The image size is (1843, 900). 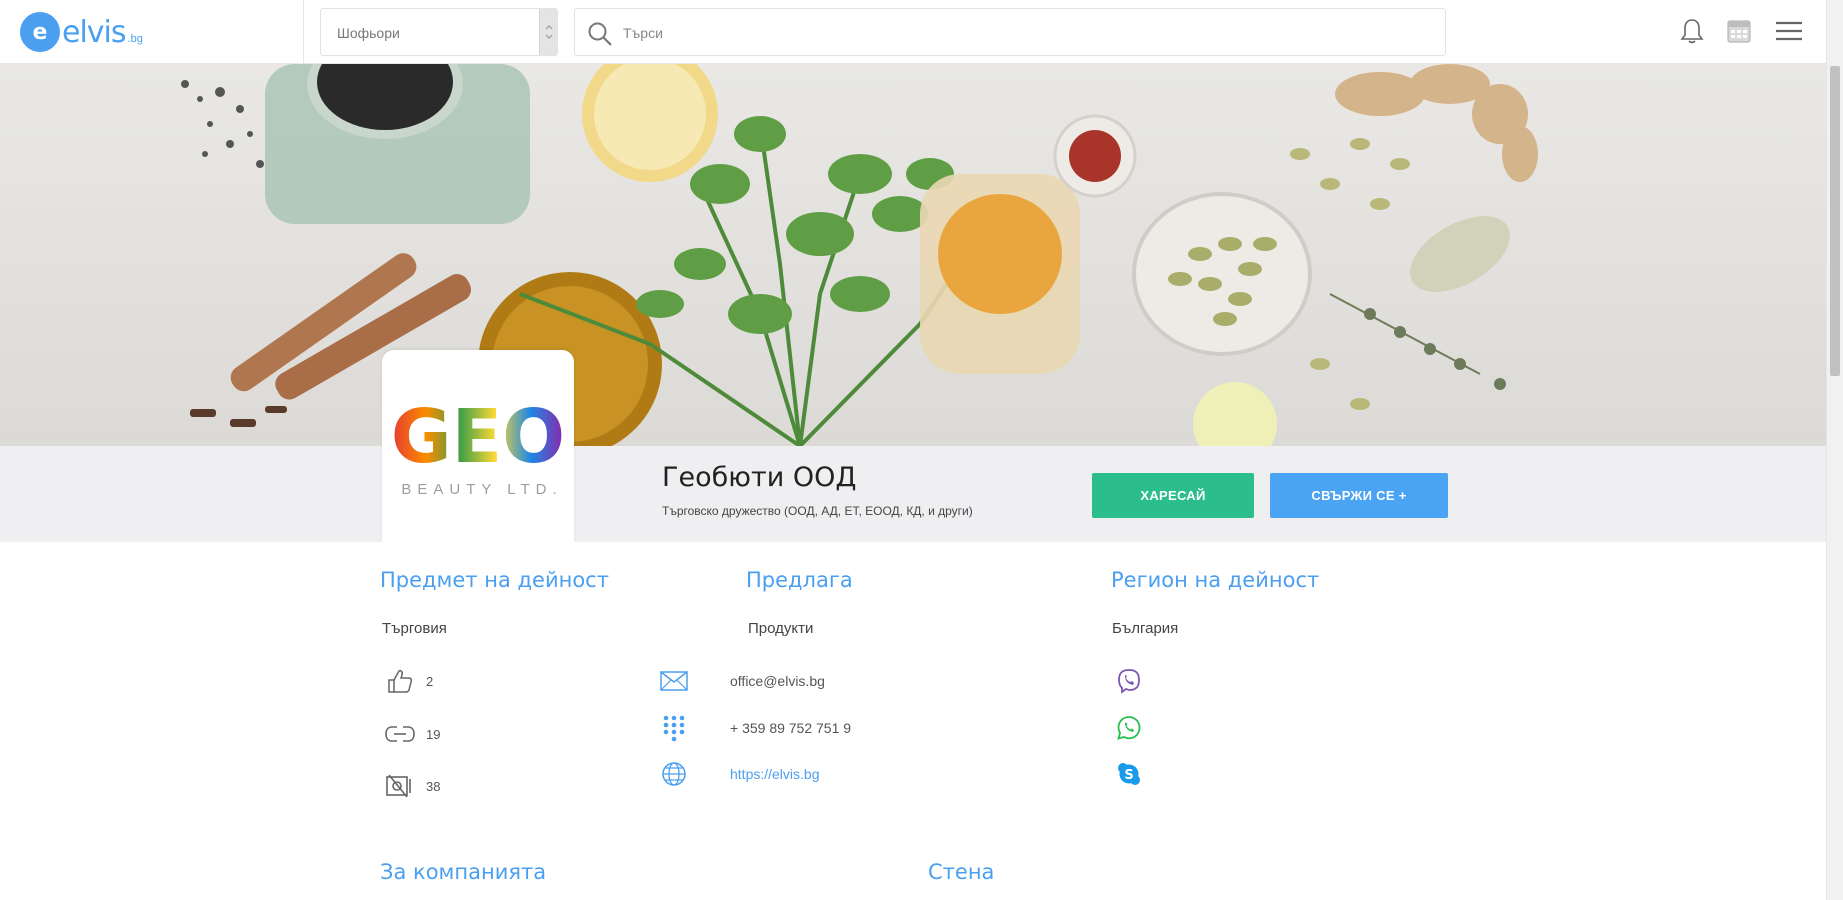 I want to click on scrollbar-thumb, so click(x=1835, y=221).